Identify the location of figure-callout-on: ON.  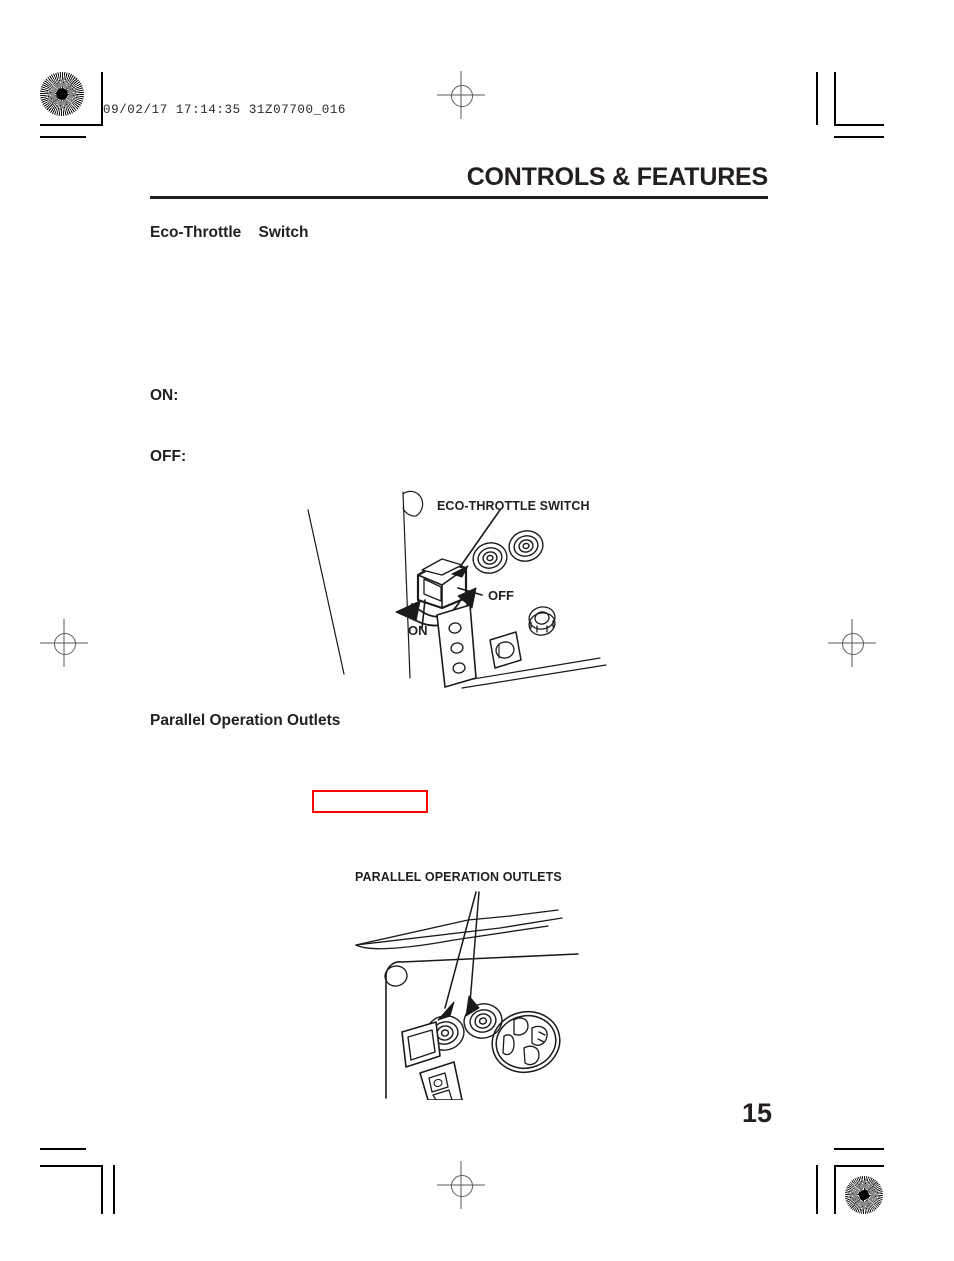
(418, 630).